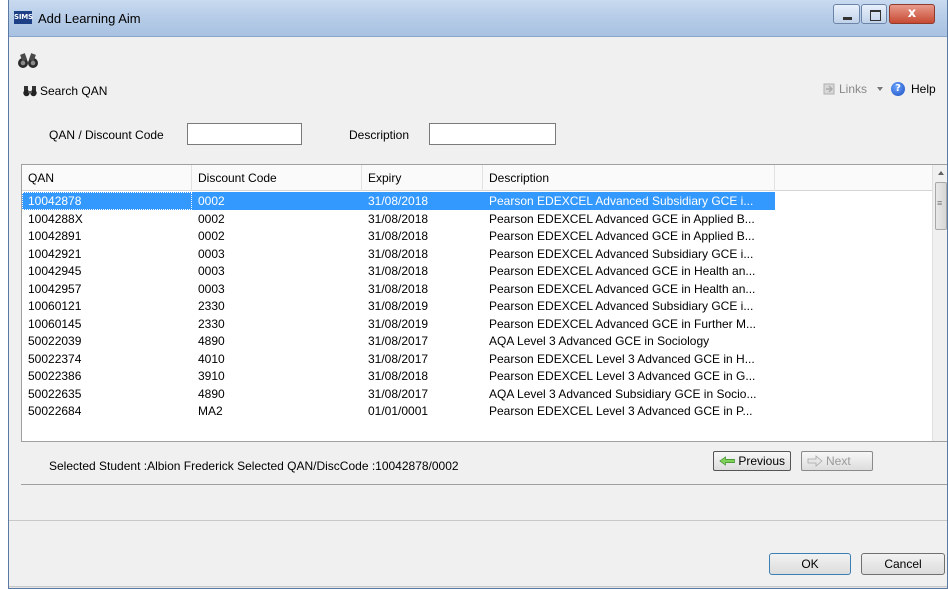 The width and height of the screenshot is (948, 589). I want to click on cell-description: AQA Level 3 Advanced GCE in Sociology, so click(599, 341).